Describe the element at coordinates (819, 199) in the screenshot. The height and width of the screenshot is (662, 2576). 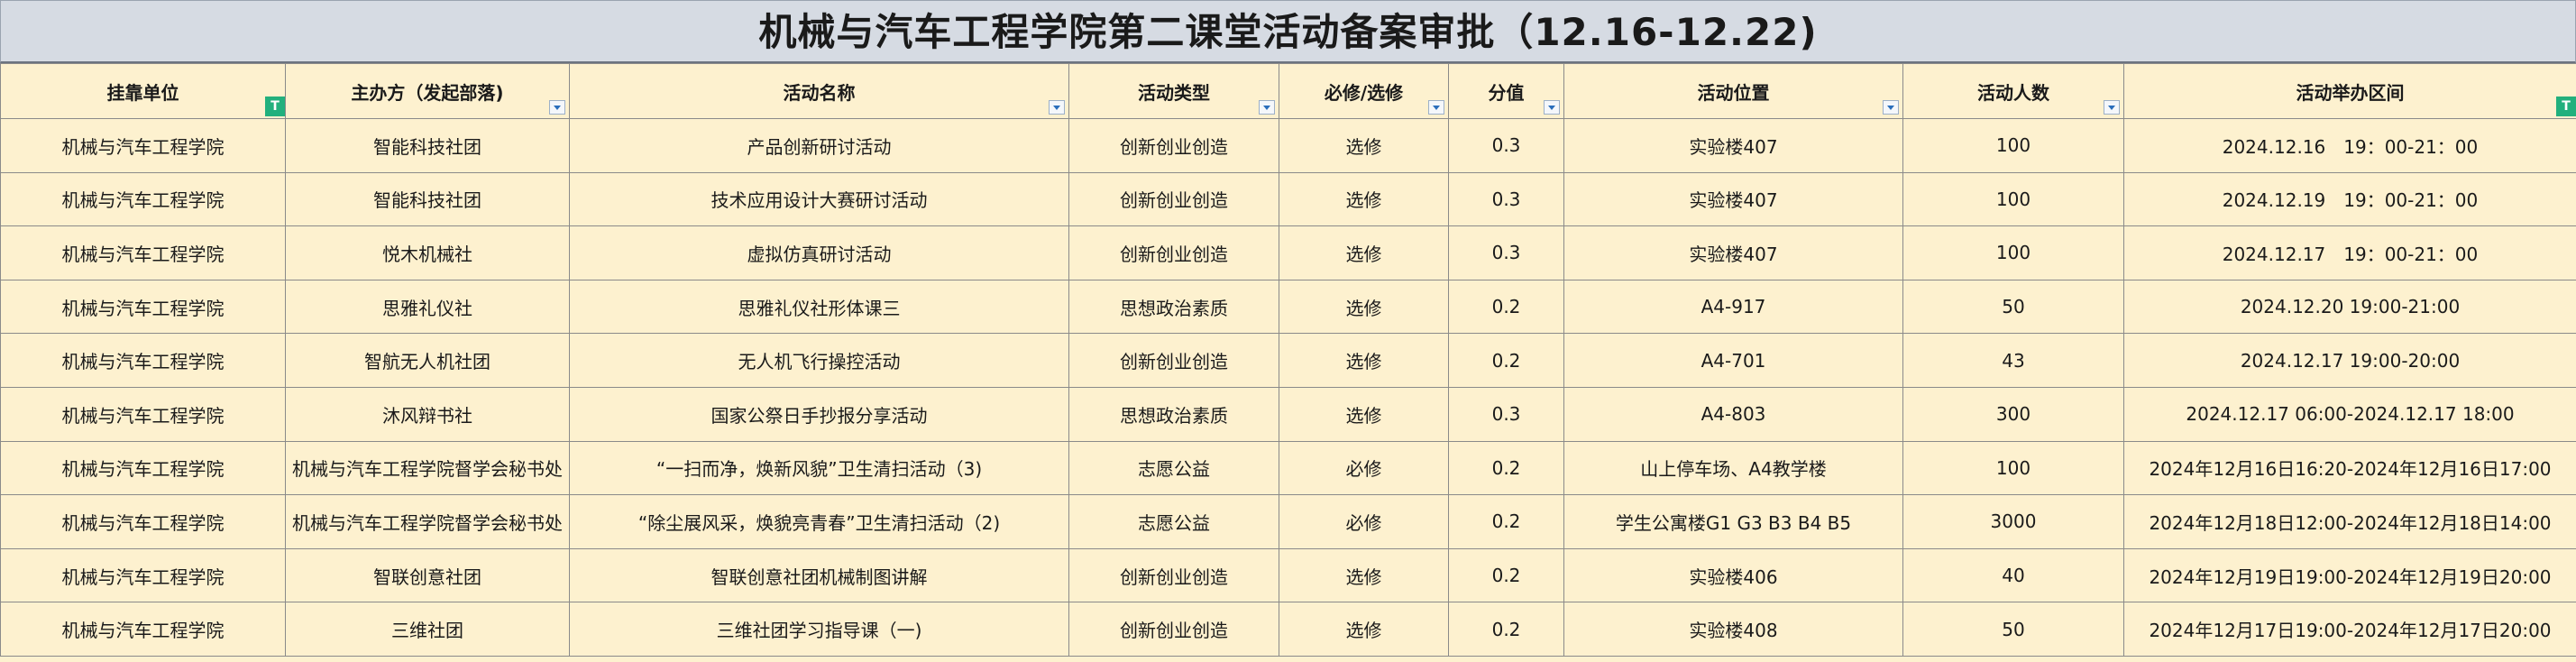
I see `table-cell: 技术应用设计大赛研讨活动` at that location.